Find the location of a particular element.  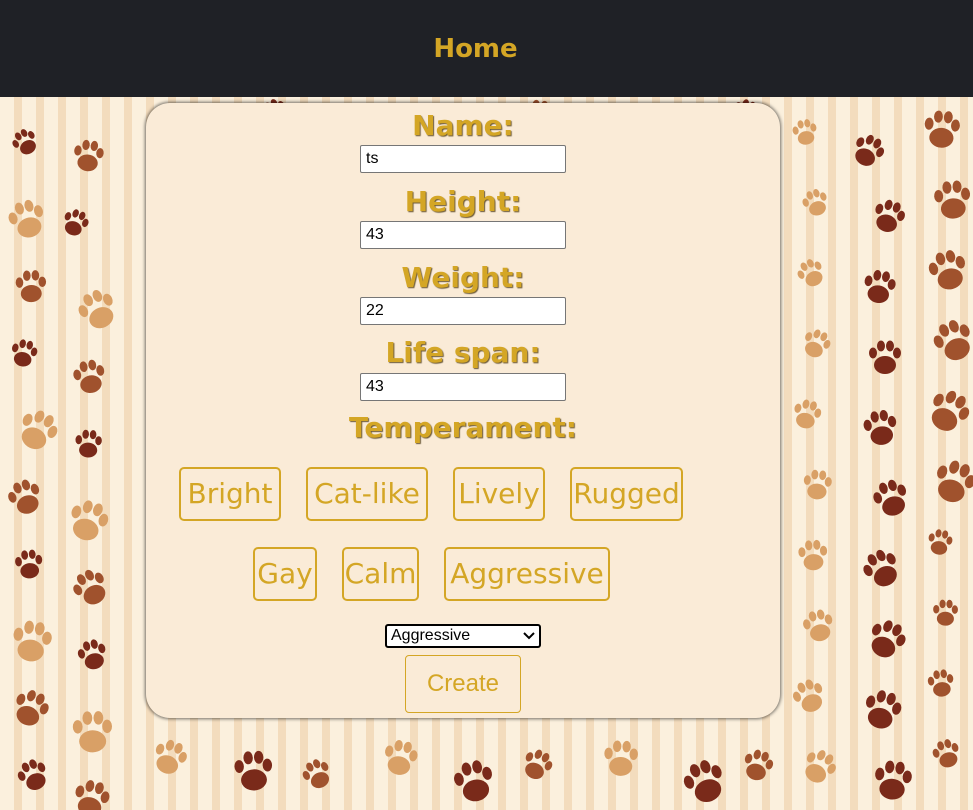

life-span-input is located at coordinates (463, 387).